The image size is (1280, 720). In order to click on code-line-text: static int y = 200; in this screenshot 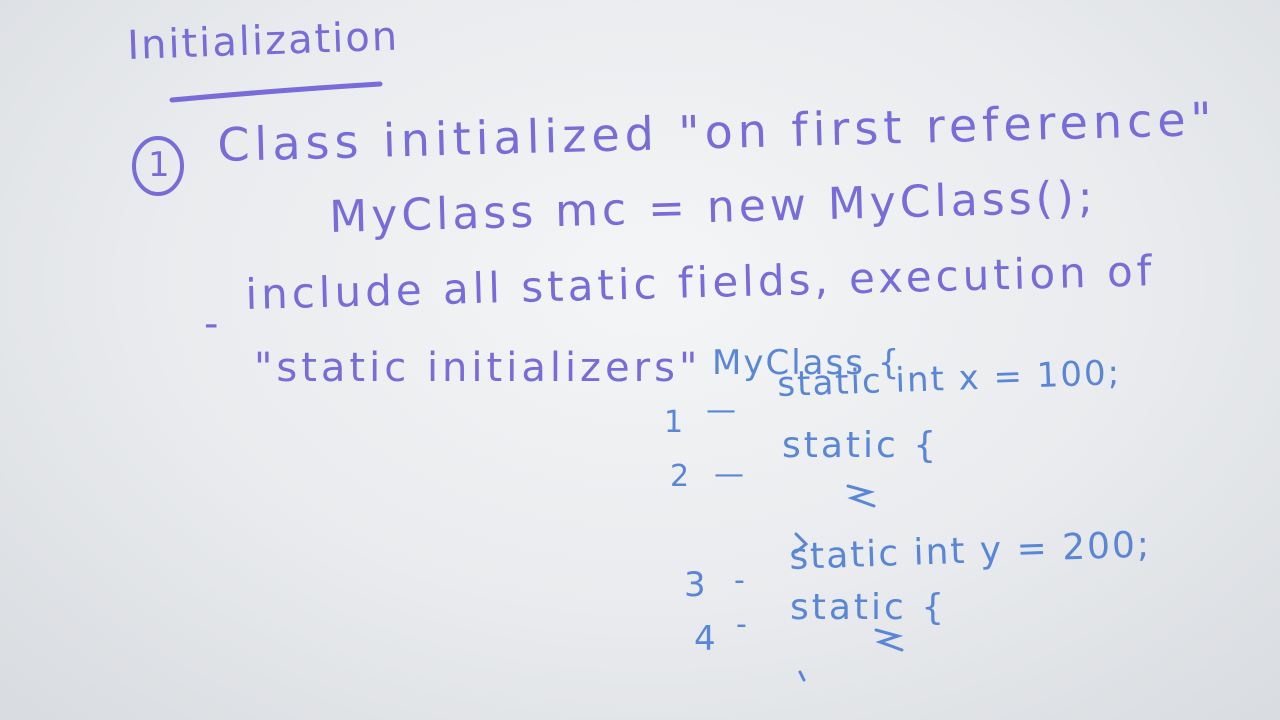, I will do `click(970, 551)`.